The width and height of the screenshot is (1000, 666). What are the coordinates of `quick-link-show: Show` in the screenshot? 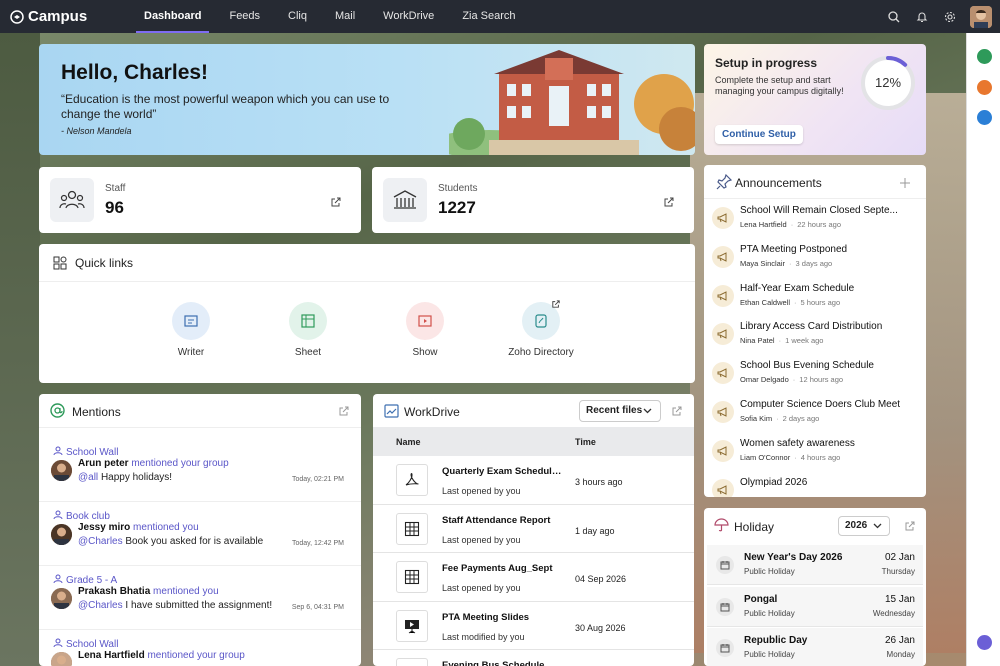 It's located at (425, 330).